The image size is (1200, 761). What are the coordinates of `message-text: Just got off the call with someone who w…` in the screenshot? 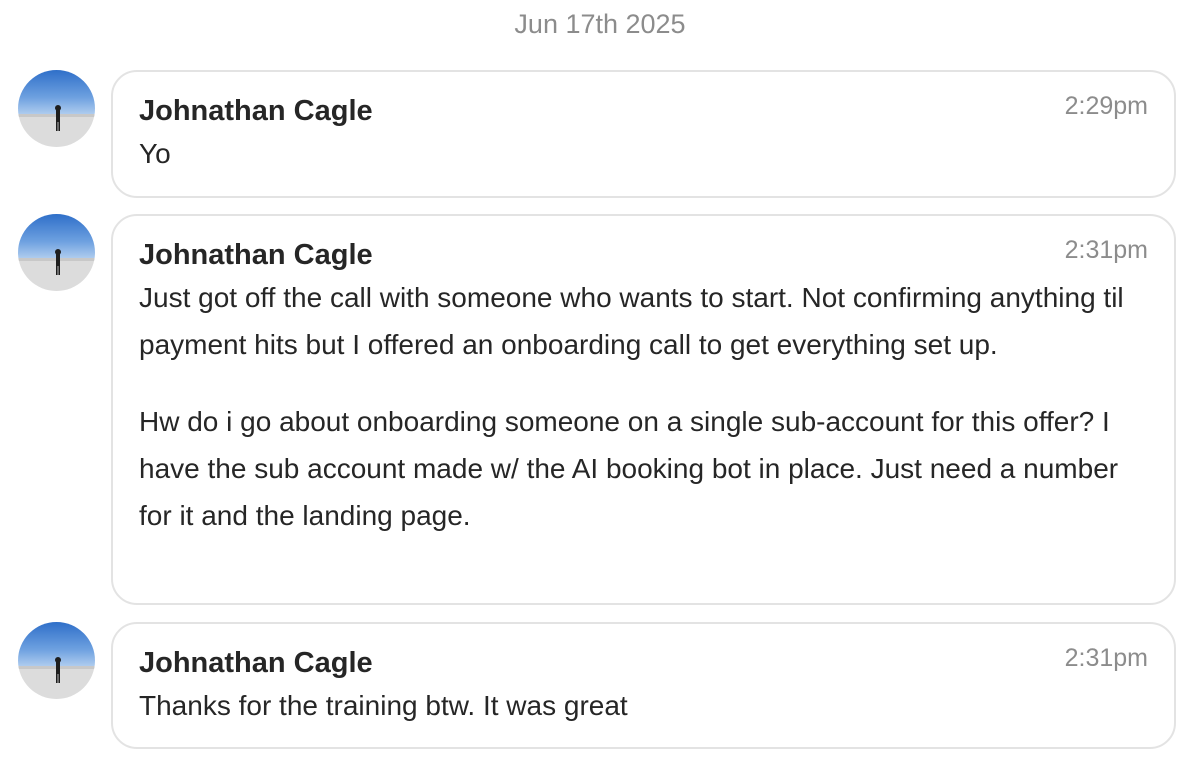 It's located at (631, 321).